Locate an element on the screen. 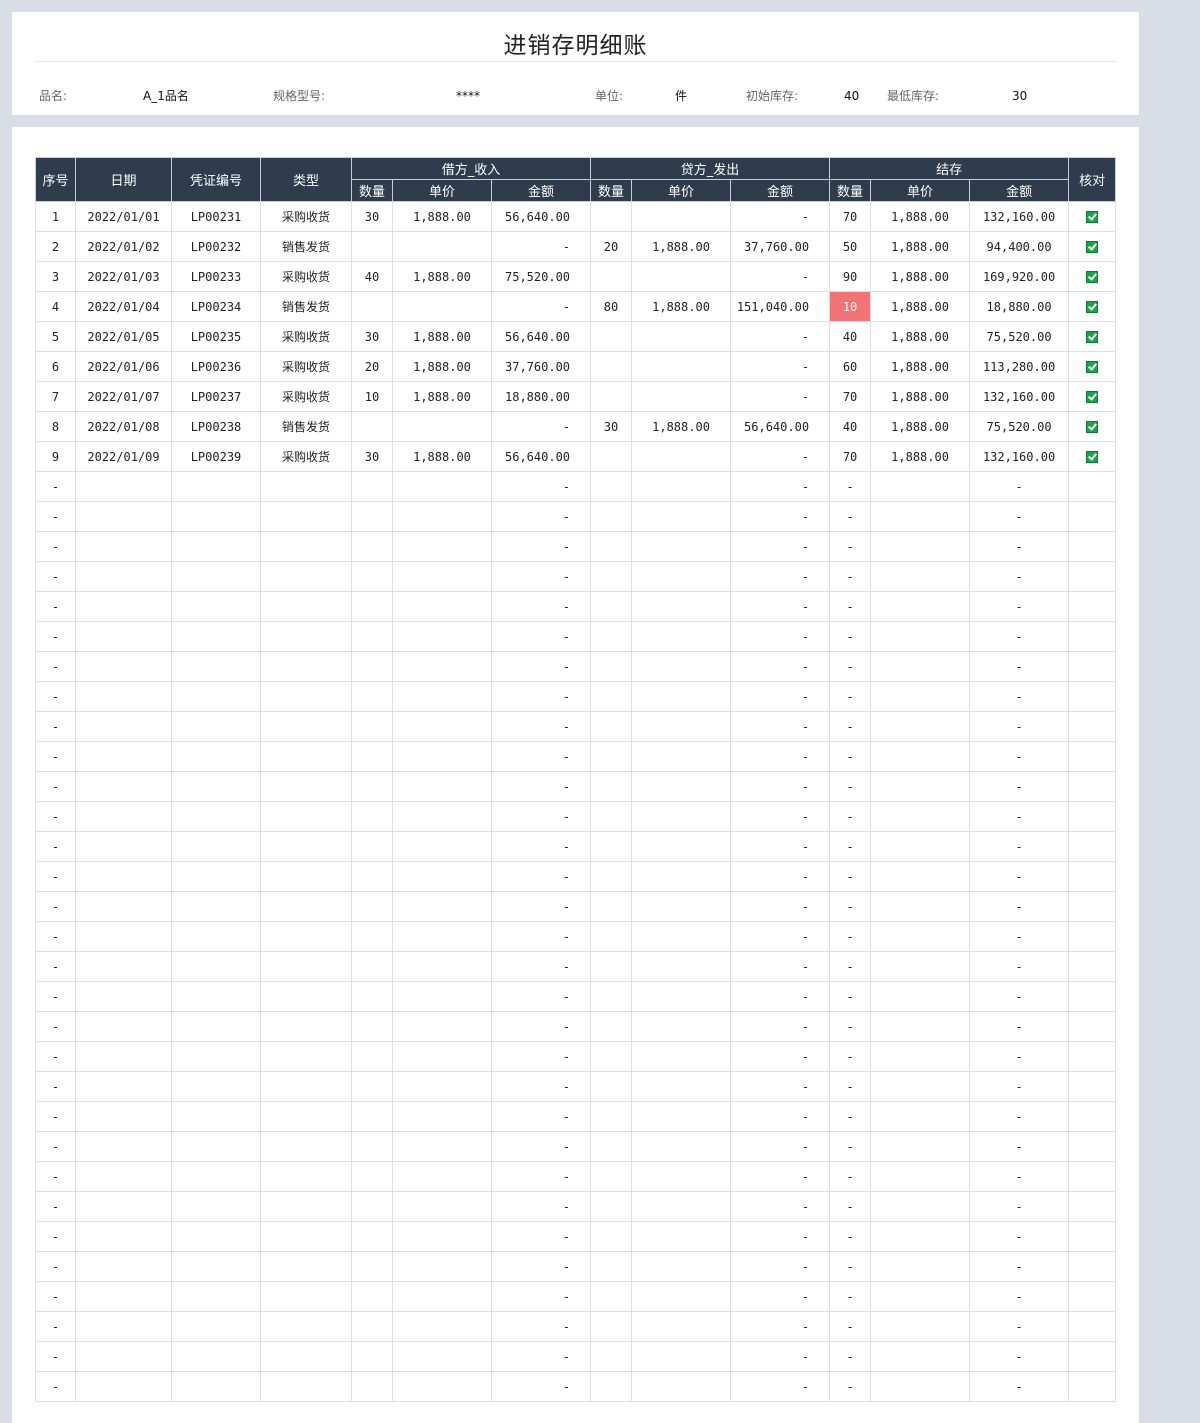  voucher-cell: LP00231 is located at coordinates (216, 216).